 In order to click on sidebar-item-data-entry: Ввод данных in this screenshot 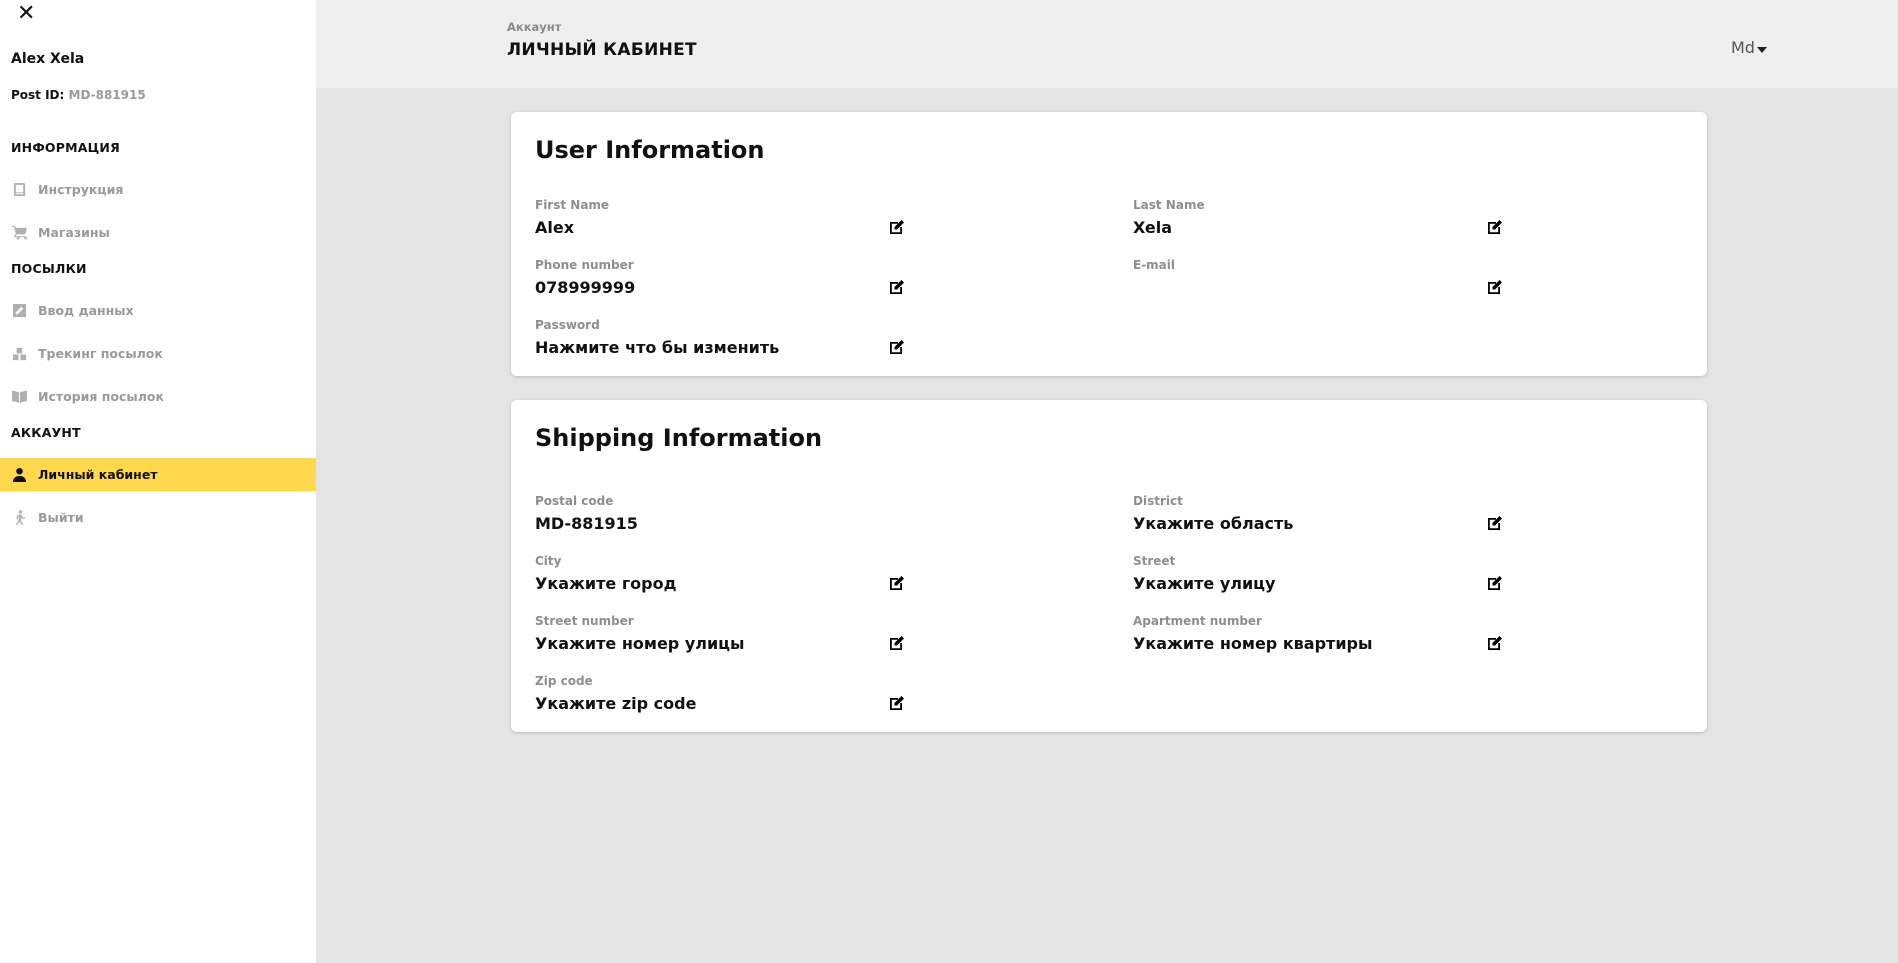, I will do `click(158, 310)`.